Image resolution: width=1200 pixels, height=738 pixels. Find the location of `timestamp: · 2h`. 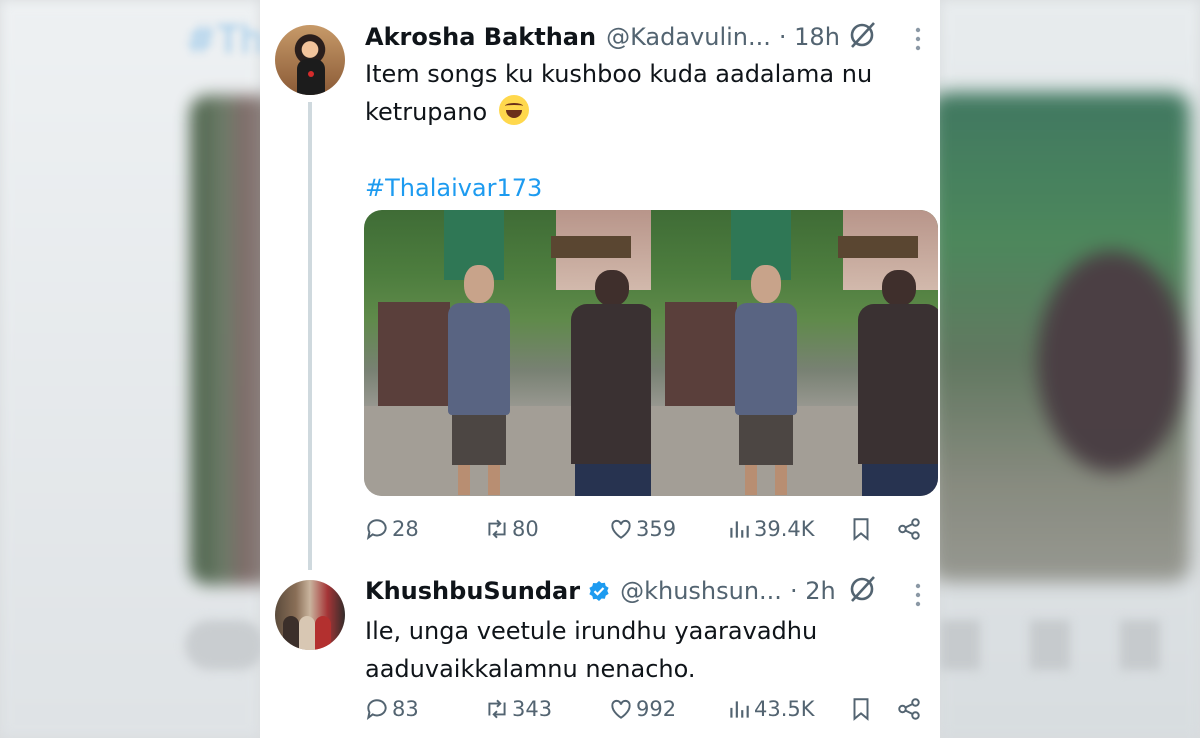

timestamp: · 2h is located at coordinates (813, 591).